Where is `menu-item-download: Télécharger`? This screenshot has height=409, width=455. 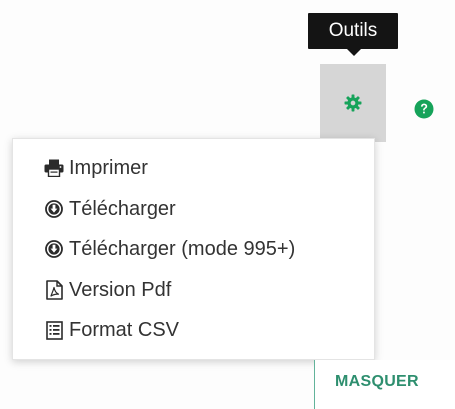 menu-item-download: Télécharger is located at coordinates (109, 209).